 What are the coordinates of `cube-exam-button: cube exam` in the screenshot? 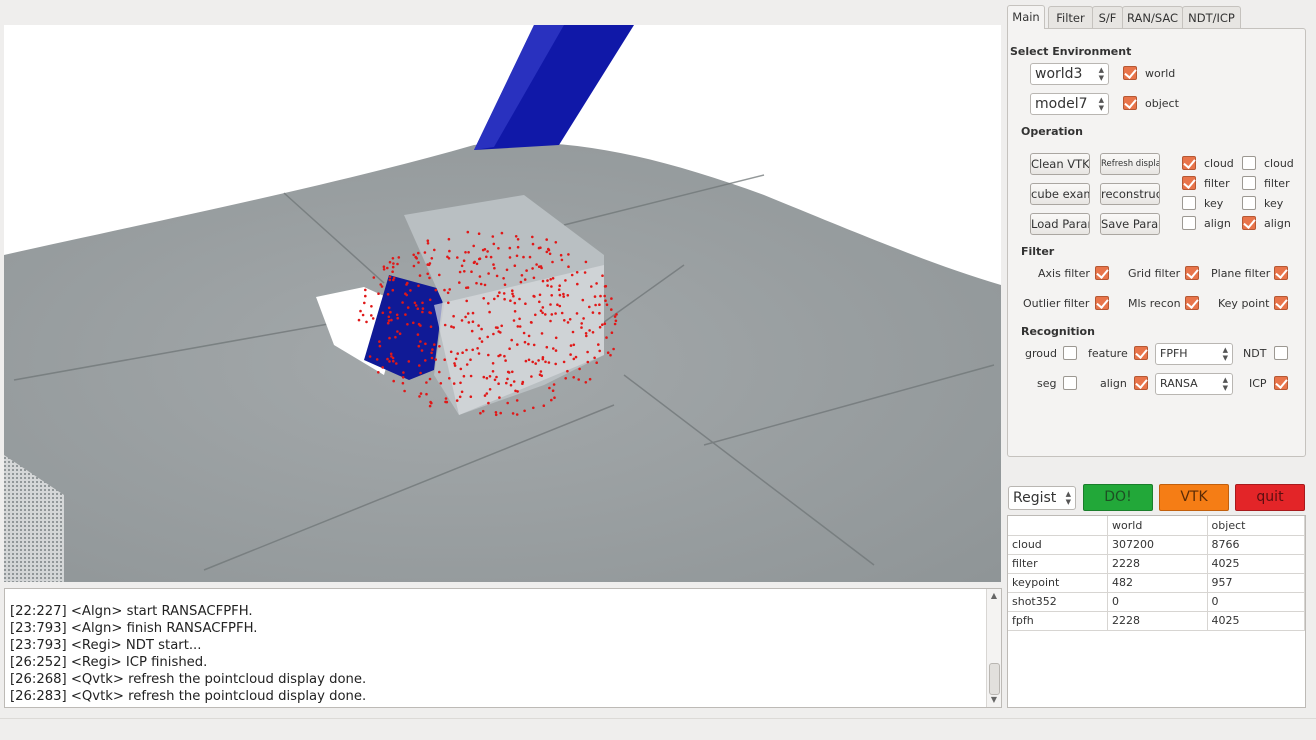 It's located at (1060, 194).